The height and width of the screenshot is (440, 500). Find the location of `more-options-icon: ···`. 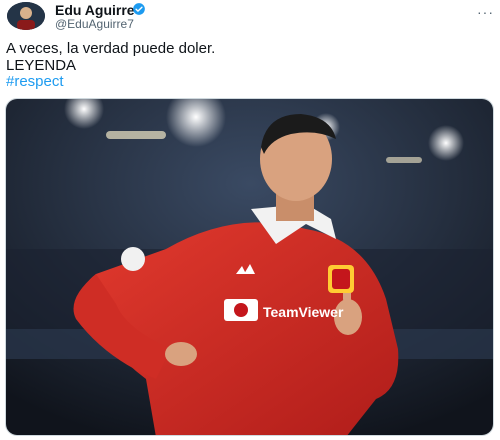

more-options-icon: ··· is located at coordinates (485, 12).